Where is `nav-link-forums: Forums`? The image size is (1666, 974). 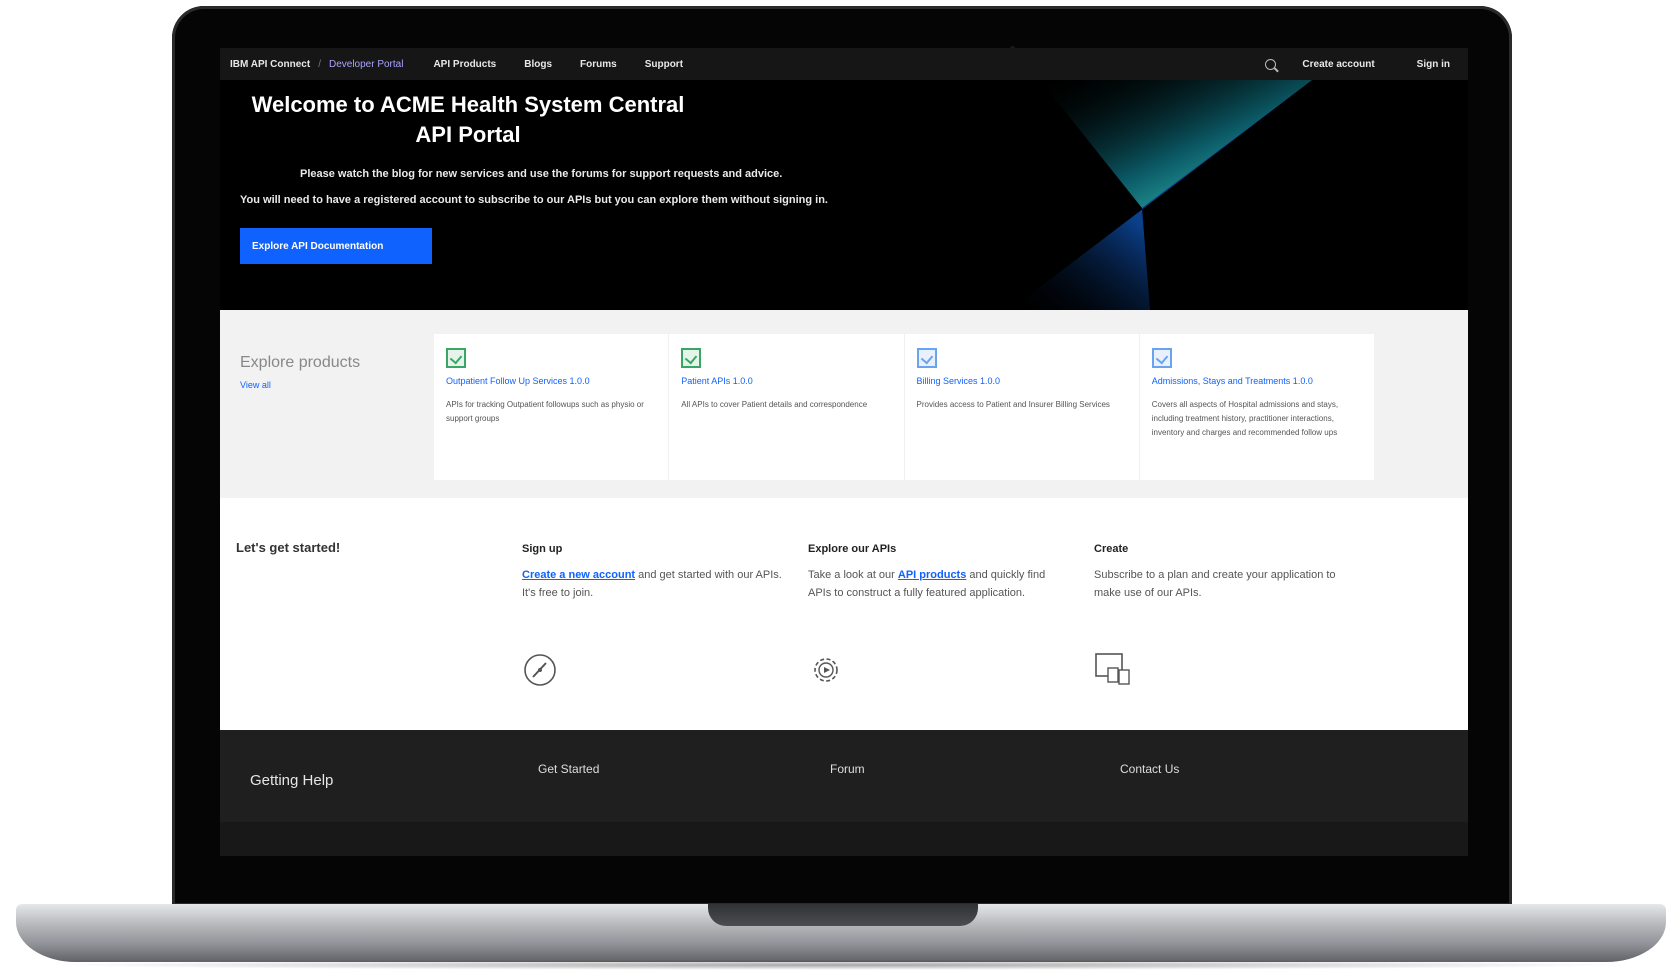 nav-link-forums: Forums is located at coordinates (598, 64).